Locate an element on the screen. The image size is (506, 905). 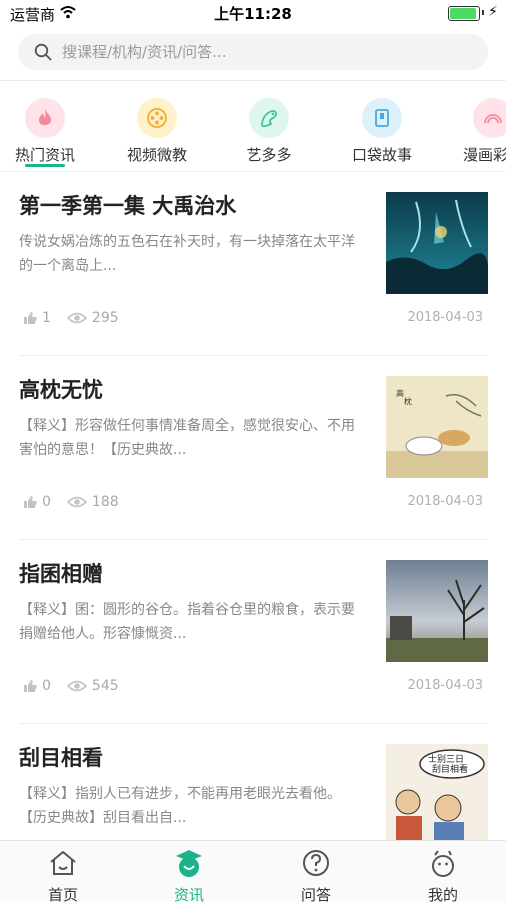
view-count: 545 is located at coordinates (105, 686).